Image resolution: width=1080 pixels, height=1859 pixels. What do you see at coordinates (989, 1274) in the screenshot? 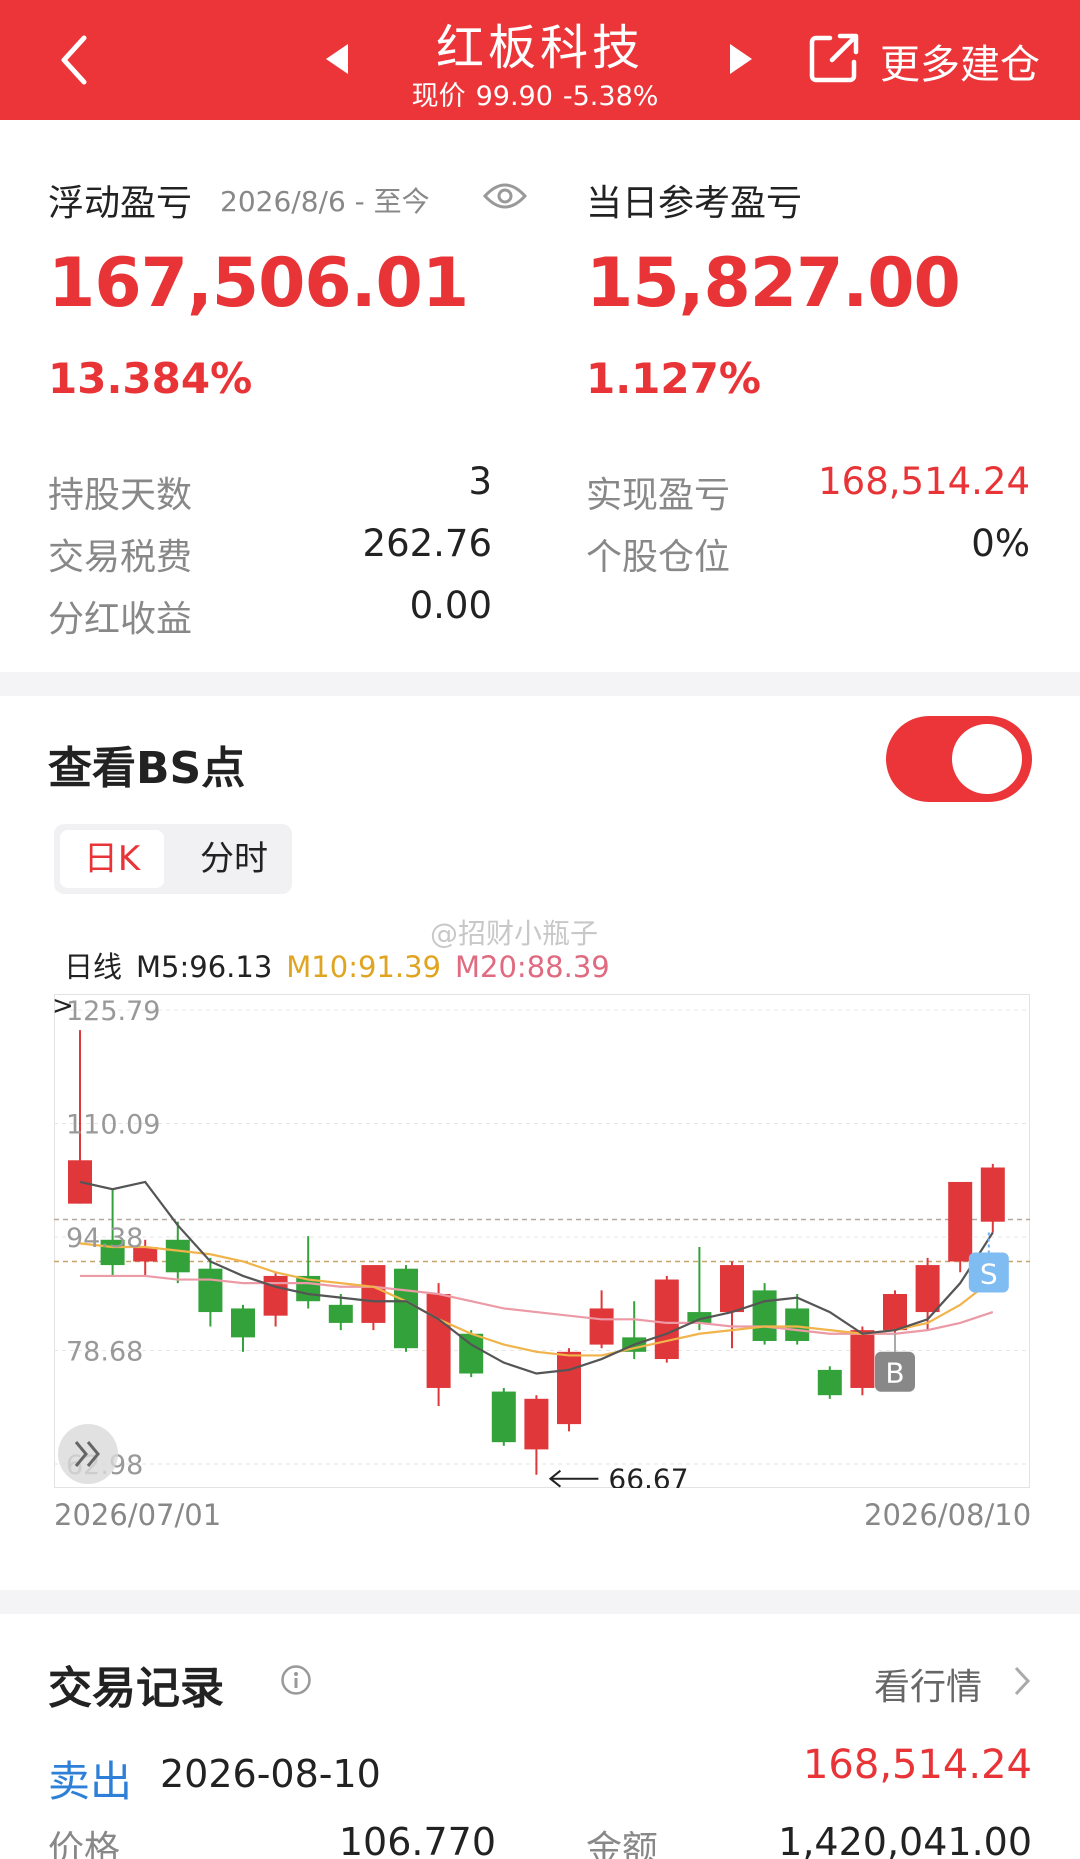
I see `sell-marker-label: S` at bounding box center [989, 1274].